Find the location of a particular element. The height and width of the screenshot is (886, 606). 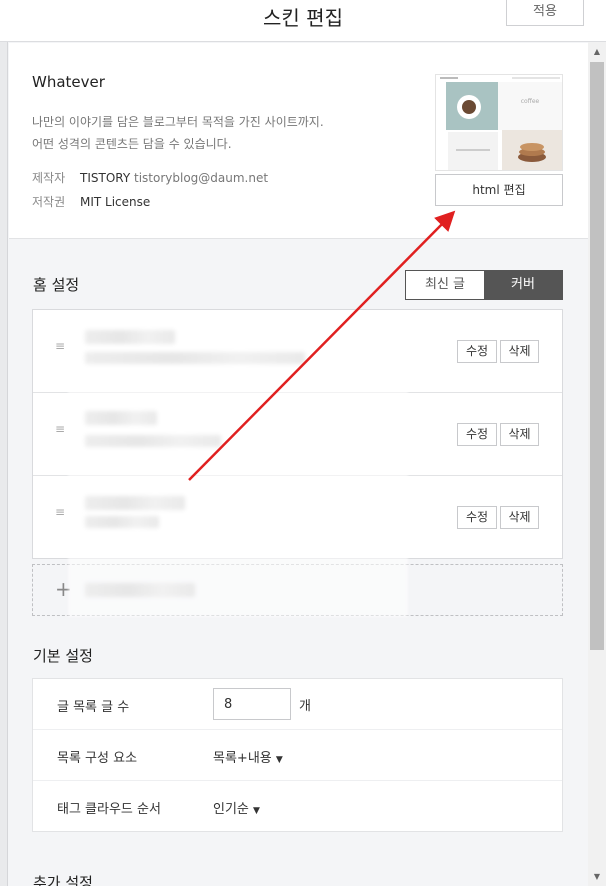

scroll-up-icon: ▲ is located at coordinates (597, 52).